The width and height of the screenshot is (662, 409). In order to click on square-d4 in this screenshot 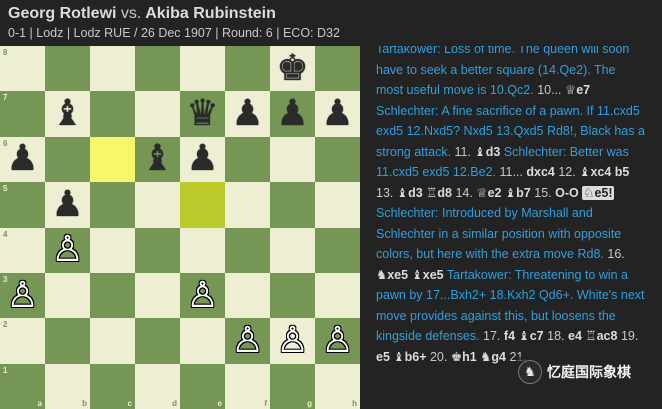, I will do `click(157, 250)`.